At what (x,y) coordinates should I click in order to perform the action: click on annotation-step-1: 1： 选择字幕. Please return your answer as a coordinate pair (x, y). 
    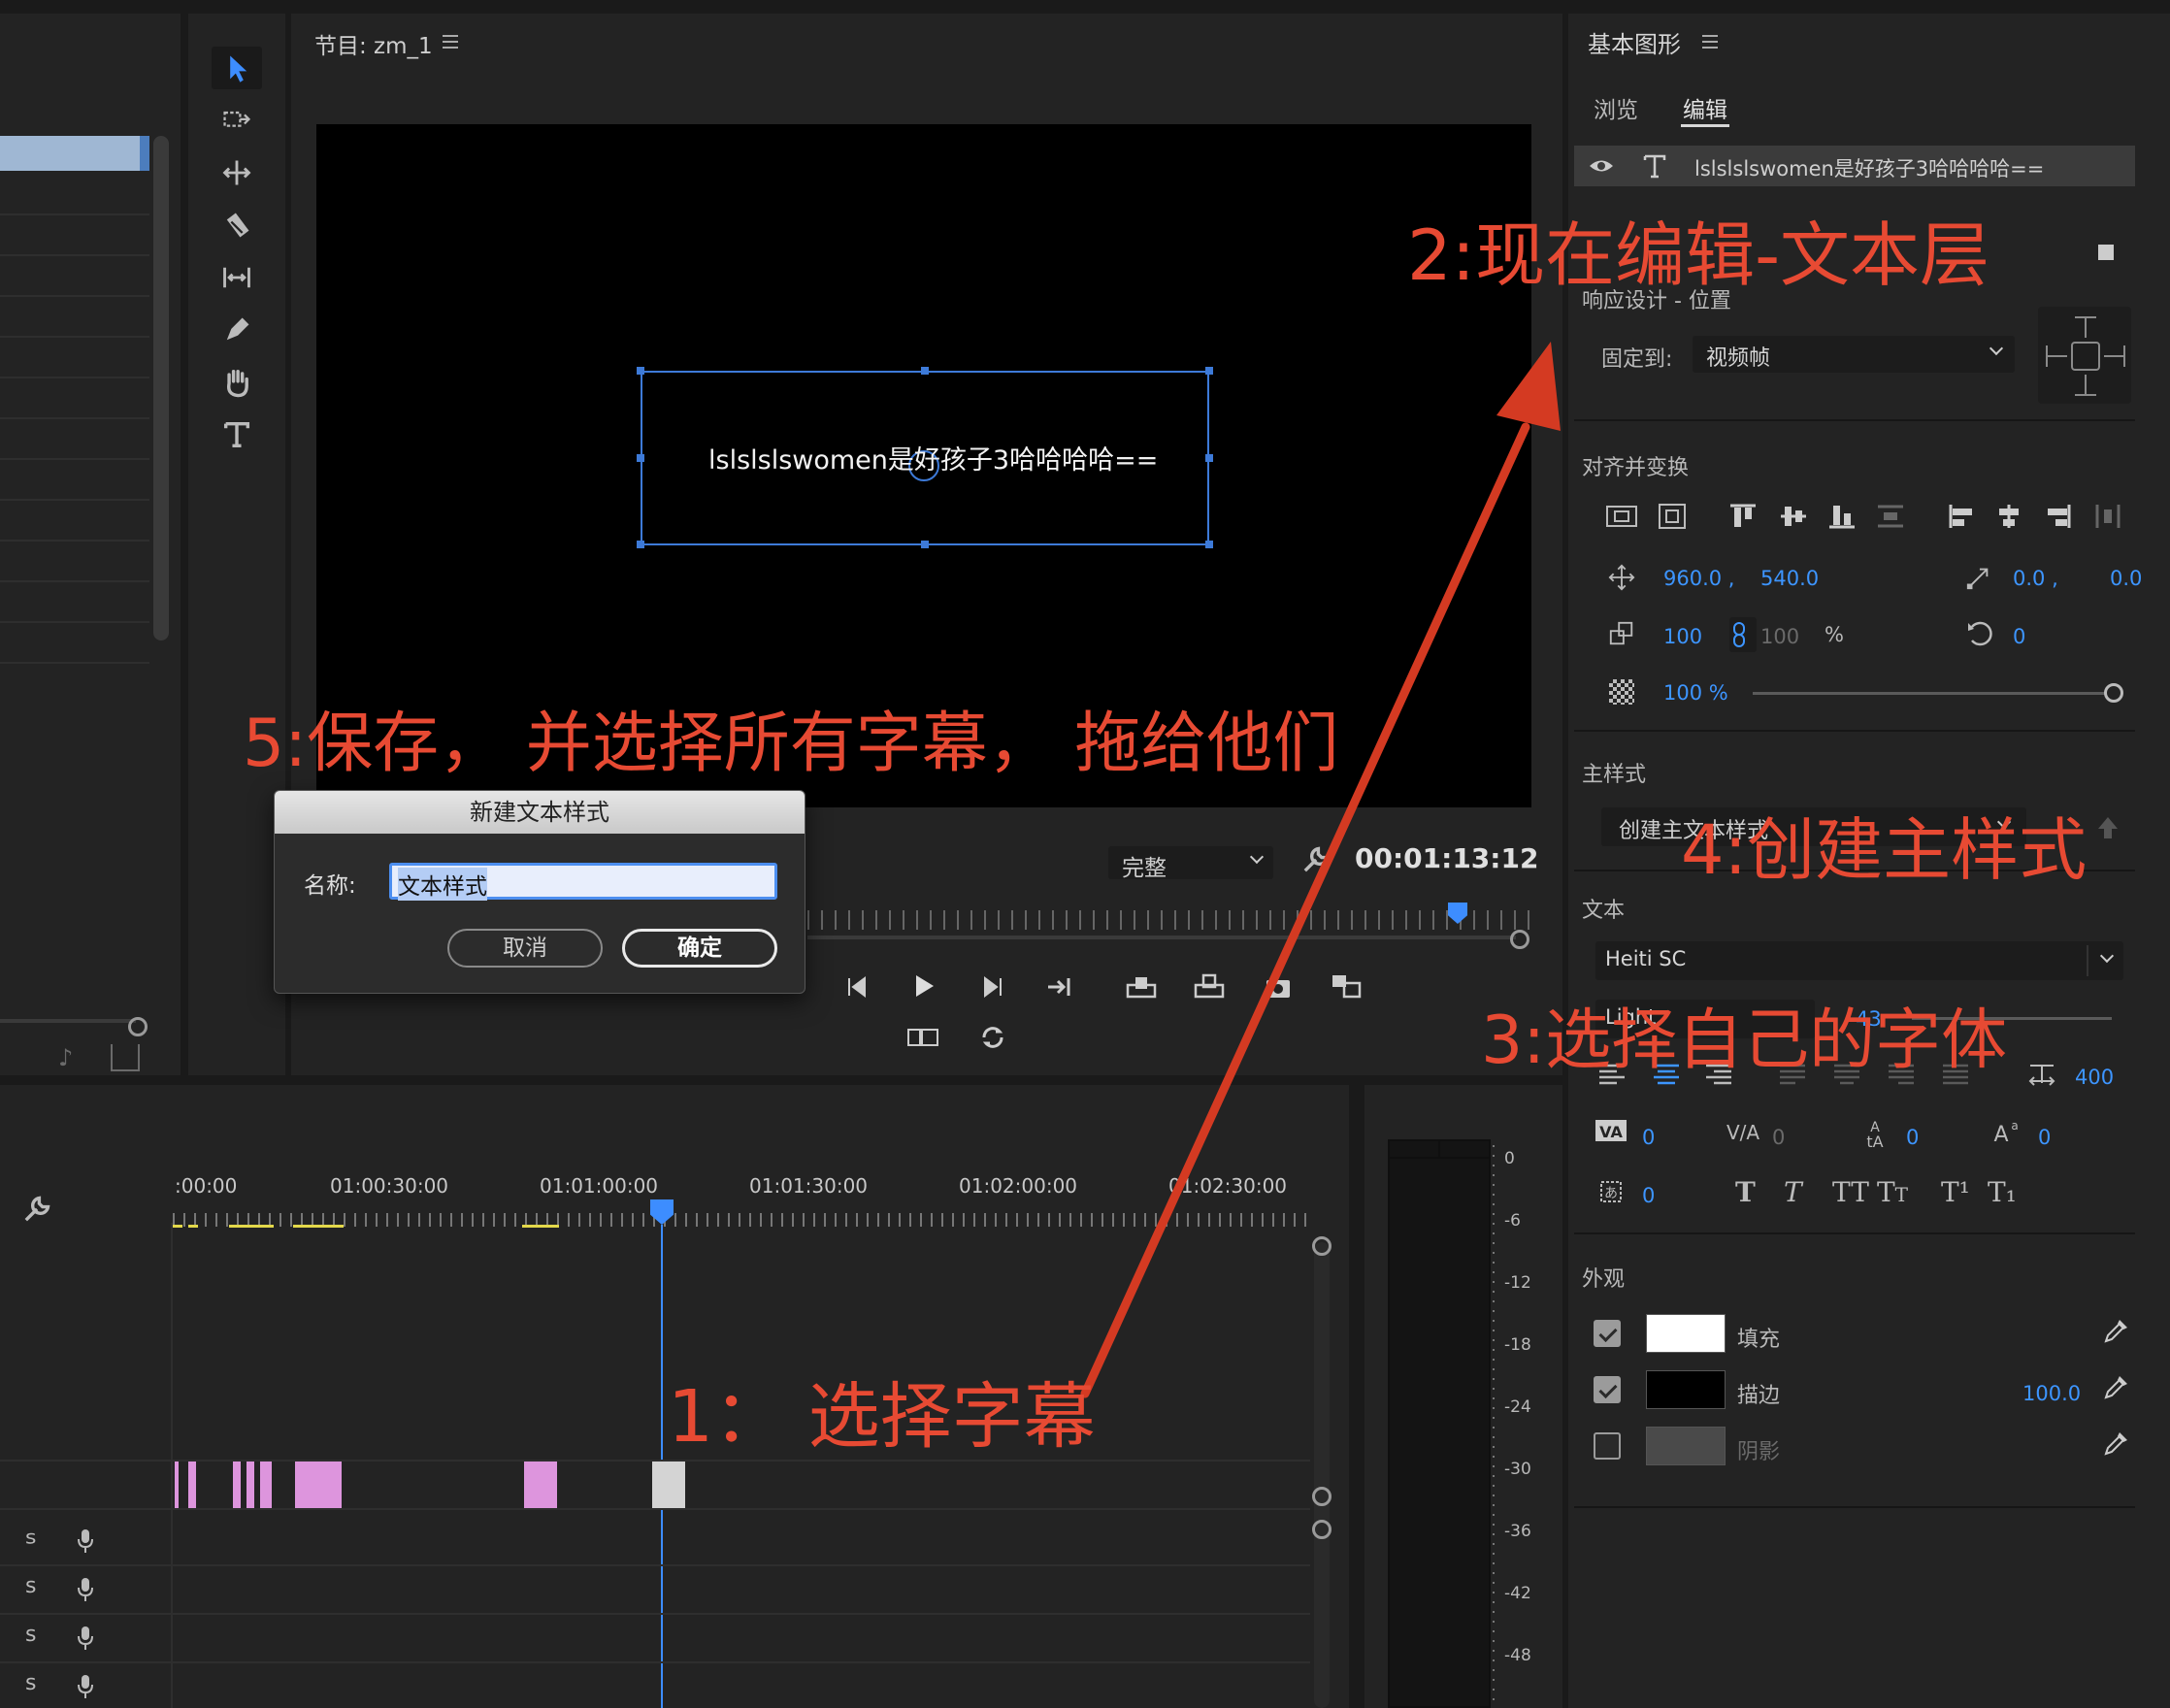
    Looking at the image, I should click on (882, 1417).